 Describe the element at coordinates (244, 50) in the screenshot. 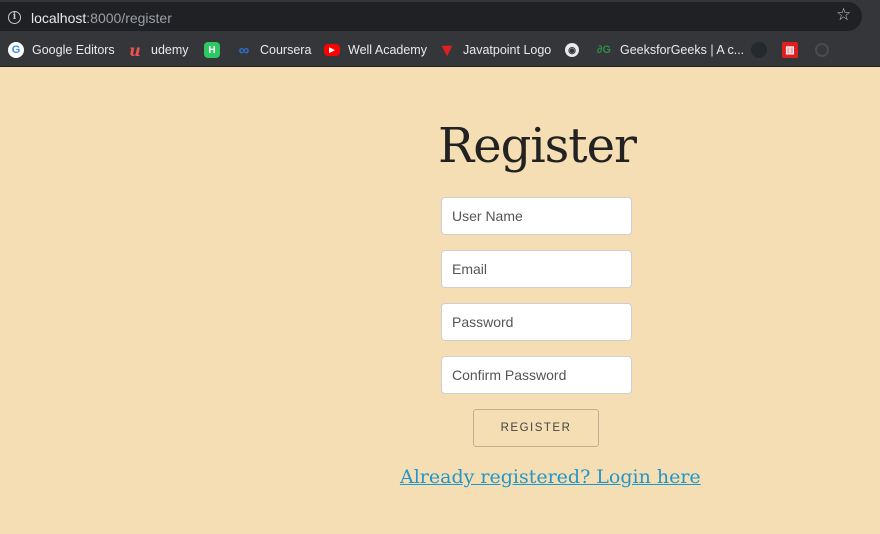

I see `coursera-icon: ∞` at that location.